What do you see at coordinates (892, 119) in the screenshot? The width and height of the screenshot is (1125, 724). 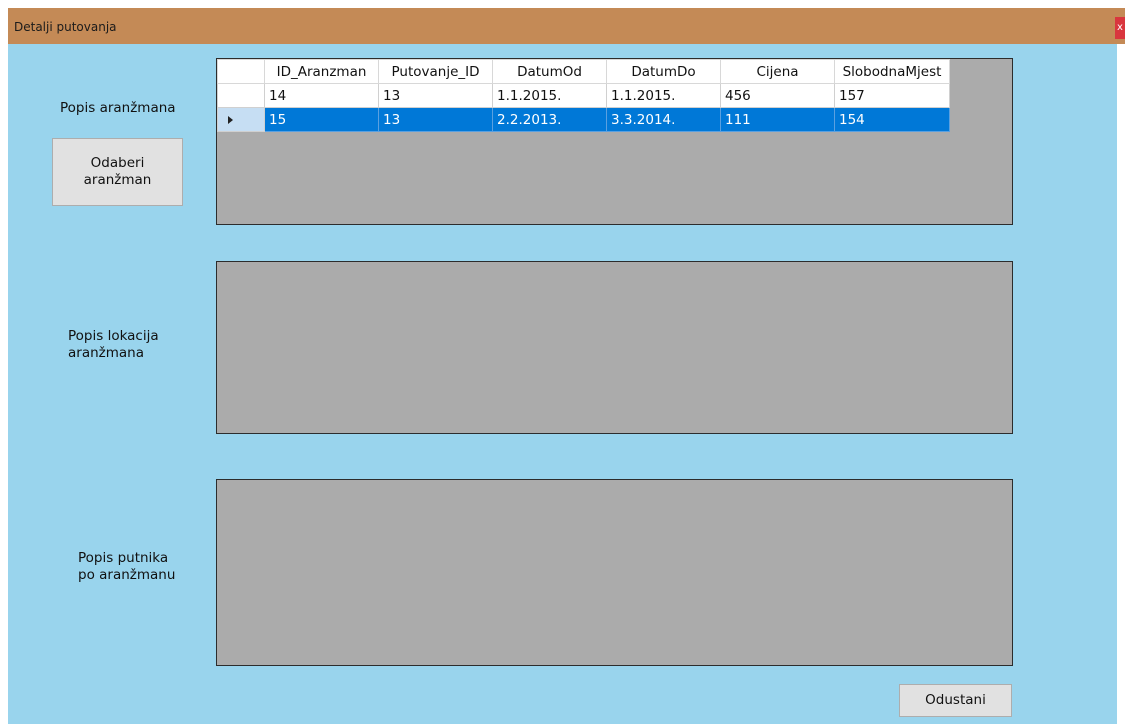 I see `table-cell: 154` at bounding box center [892, 119].